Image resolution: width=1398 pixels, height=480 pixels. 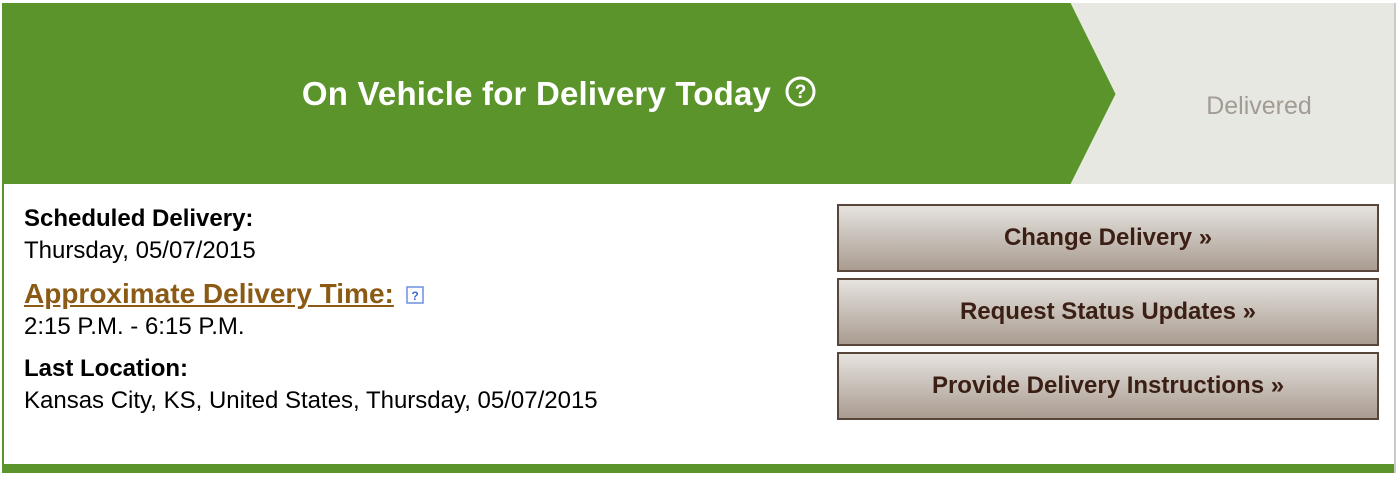 What do you see at coordinates (140, 250) in the screenshot?
I see `scheduled-delivery-value: Thursday, 05/07/2015` at bounding box center [140, 250].